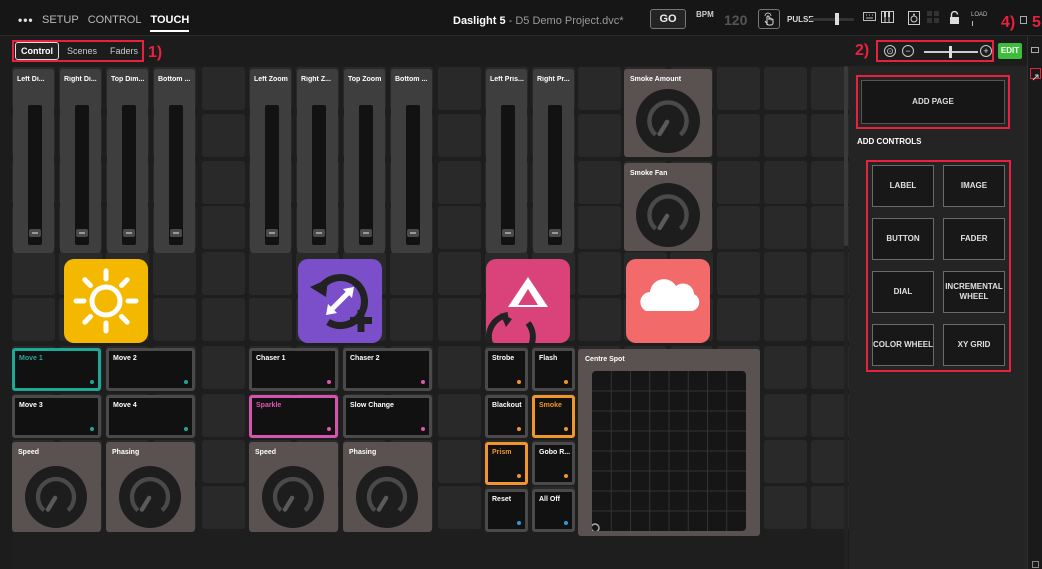 Image resolution: width=1042 pixels, height=569 pixels. I want to click on fader-control: Left Zoom, so click(270, 161).